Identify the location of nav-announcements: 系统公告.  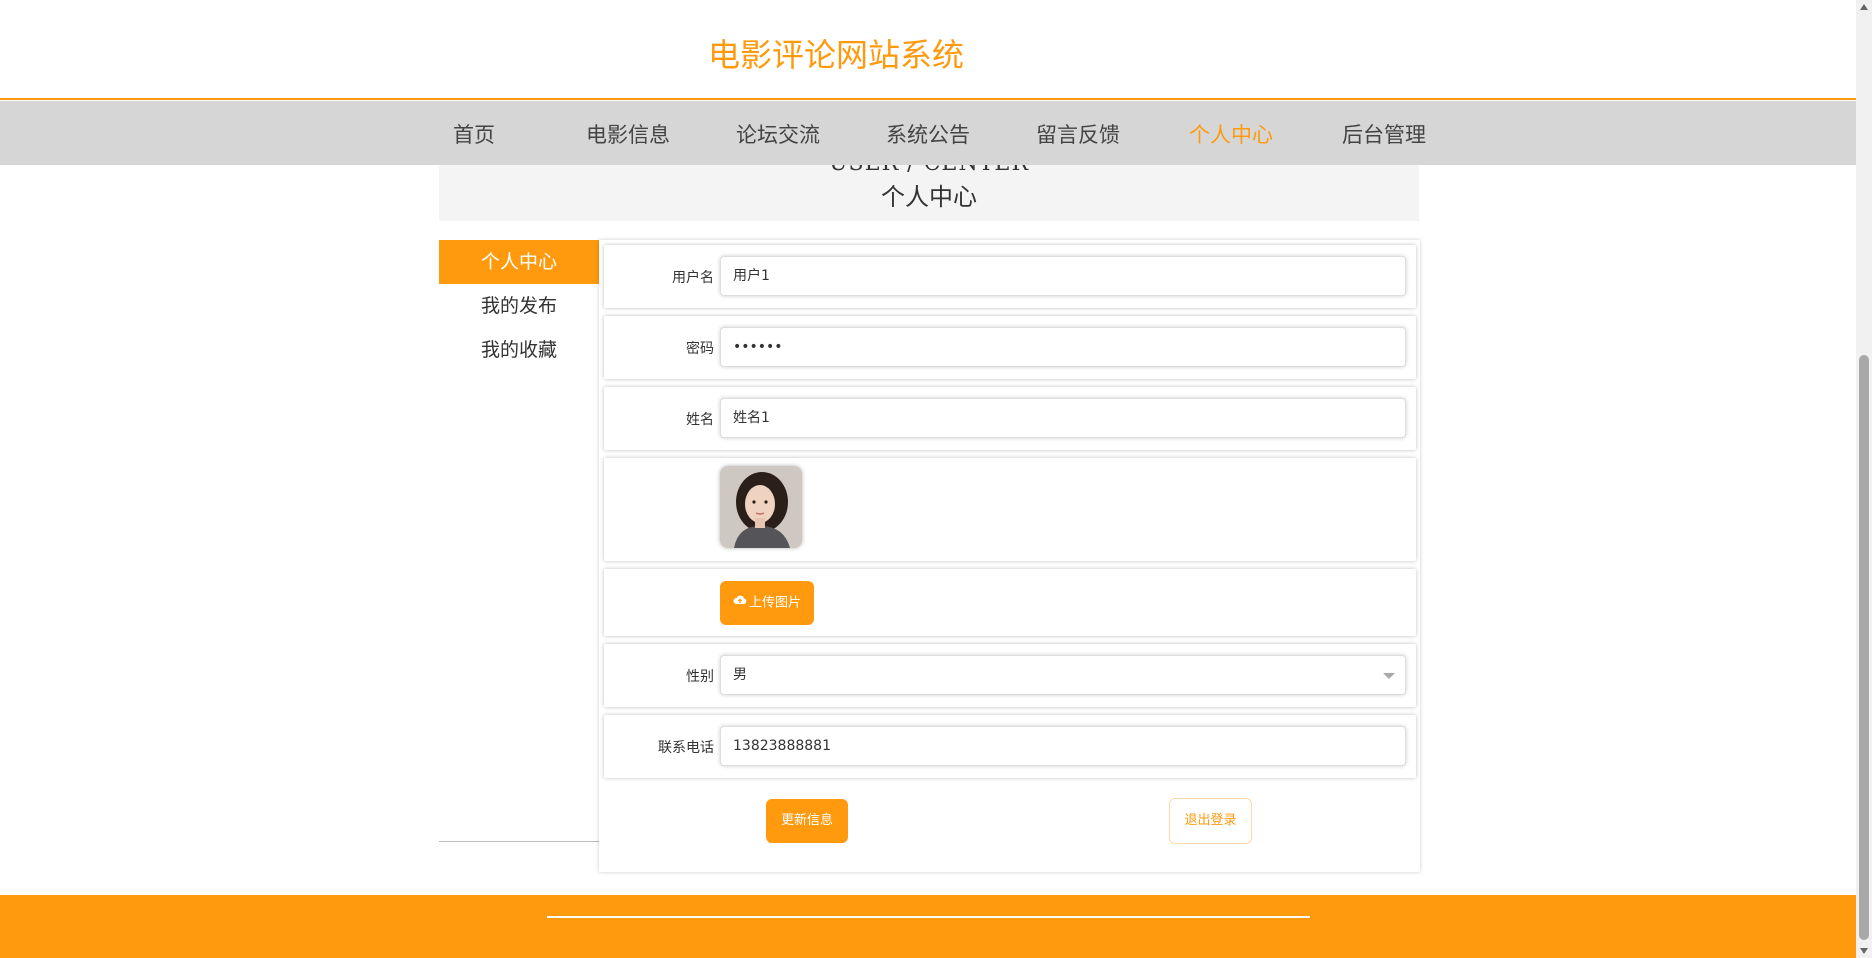
(928, 134).